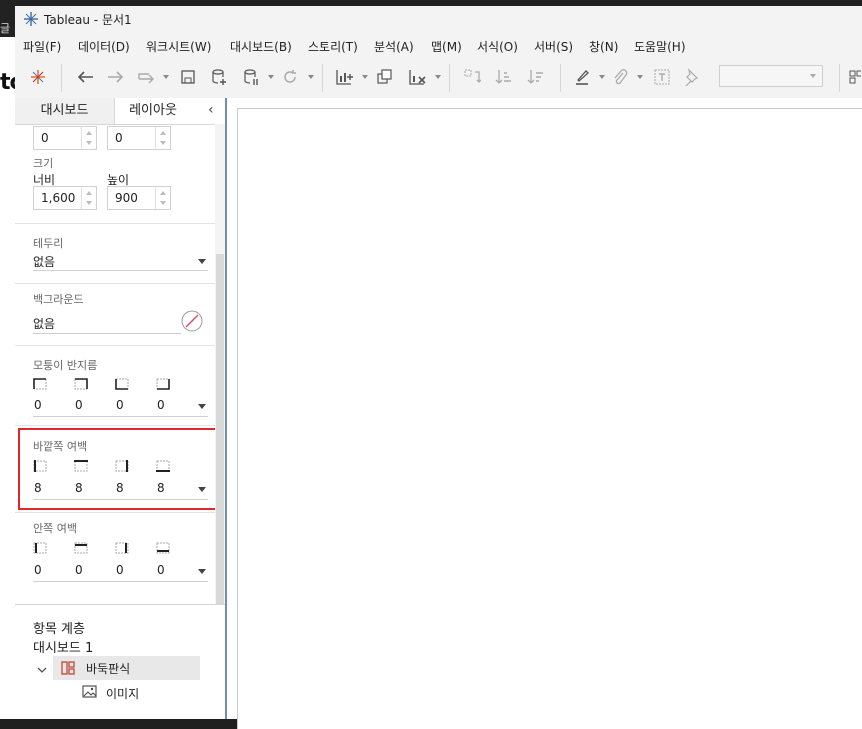 This screenshot has width=862, height=729. What do you see at coordinates (333, 46) in the screenshot?
I see `menu-story: 스토리(T)` at bounding box center [333, 46].